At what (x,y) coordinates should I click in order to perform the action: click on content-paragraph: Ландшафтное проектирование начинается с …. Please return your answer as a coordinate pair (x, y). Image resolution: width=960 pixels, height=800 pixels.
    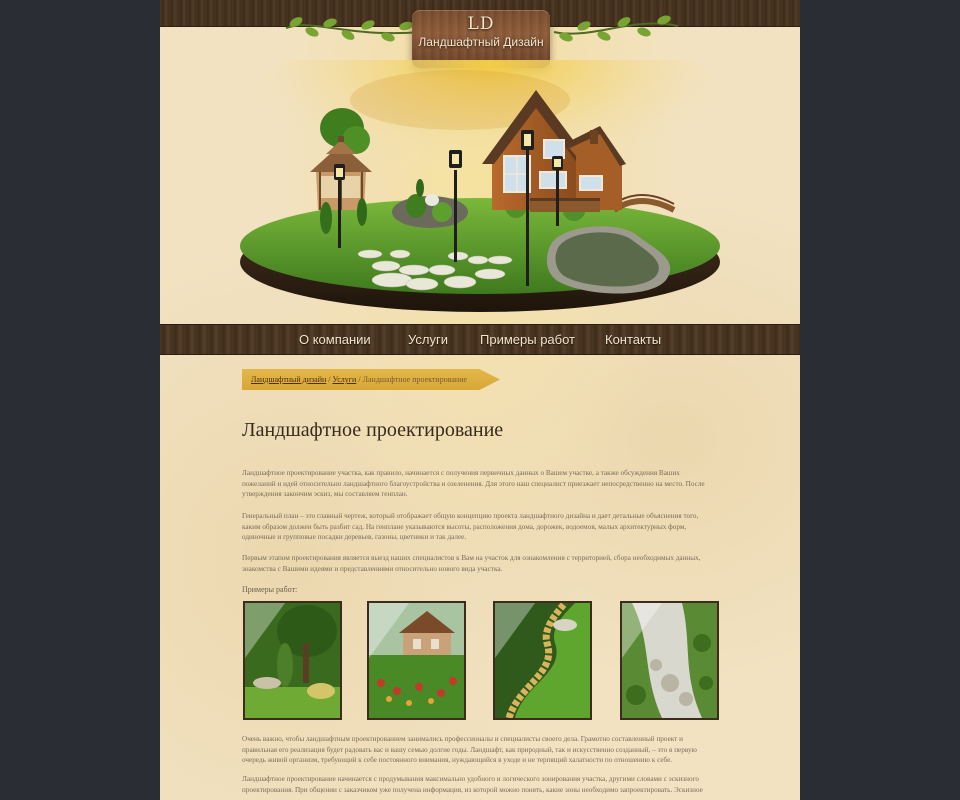
    Looking at the image, I should click on (472, 784).